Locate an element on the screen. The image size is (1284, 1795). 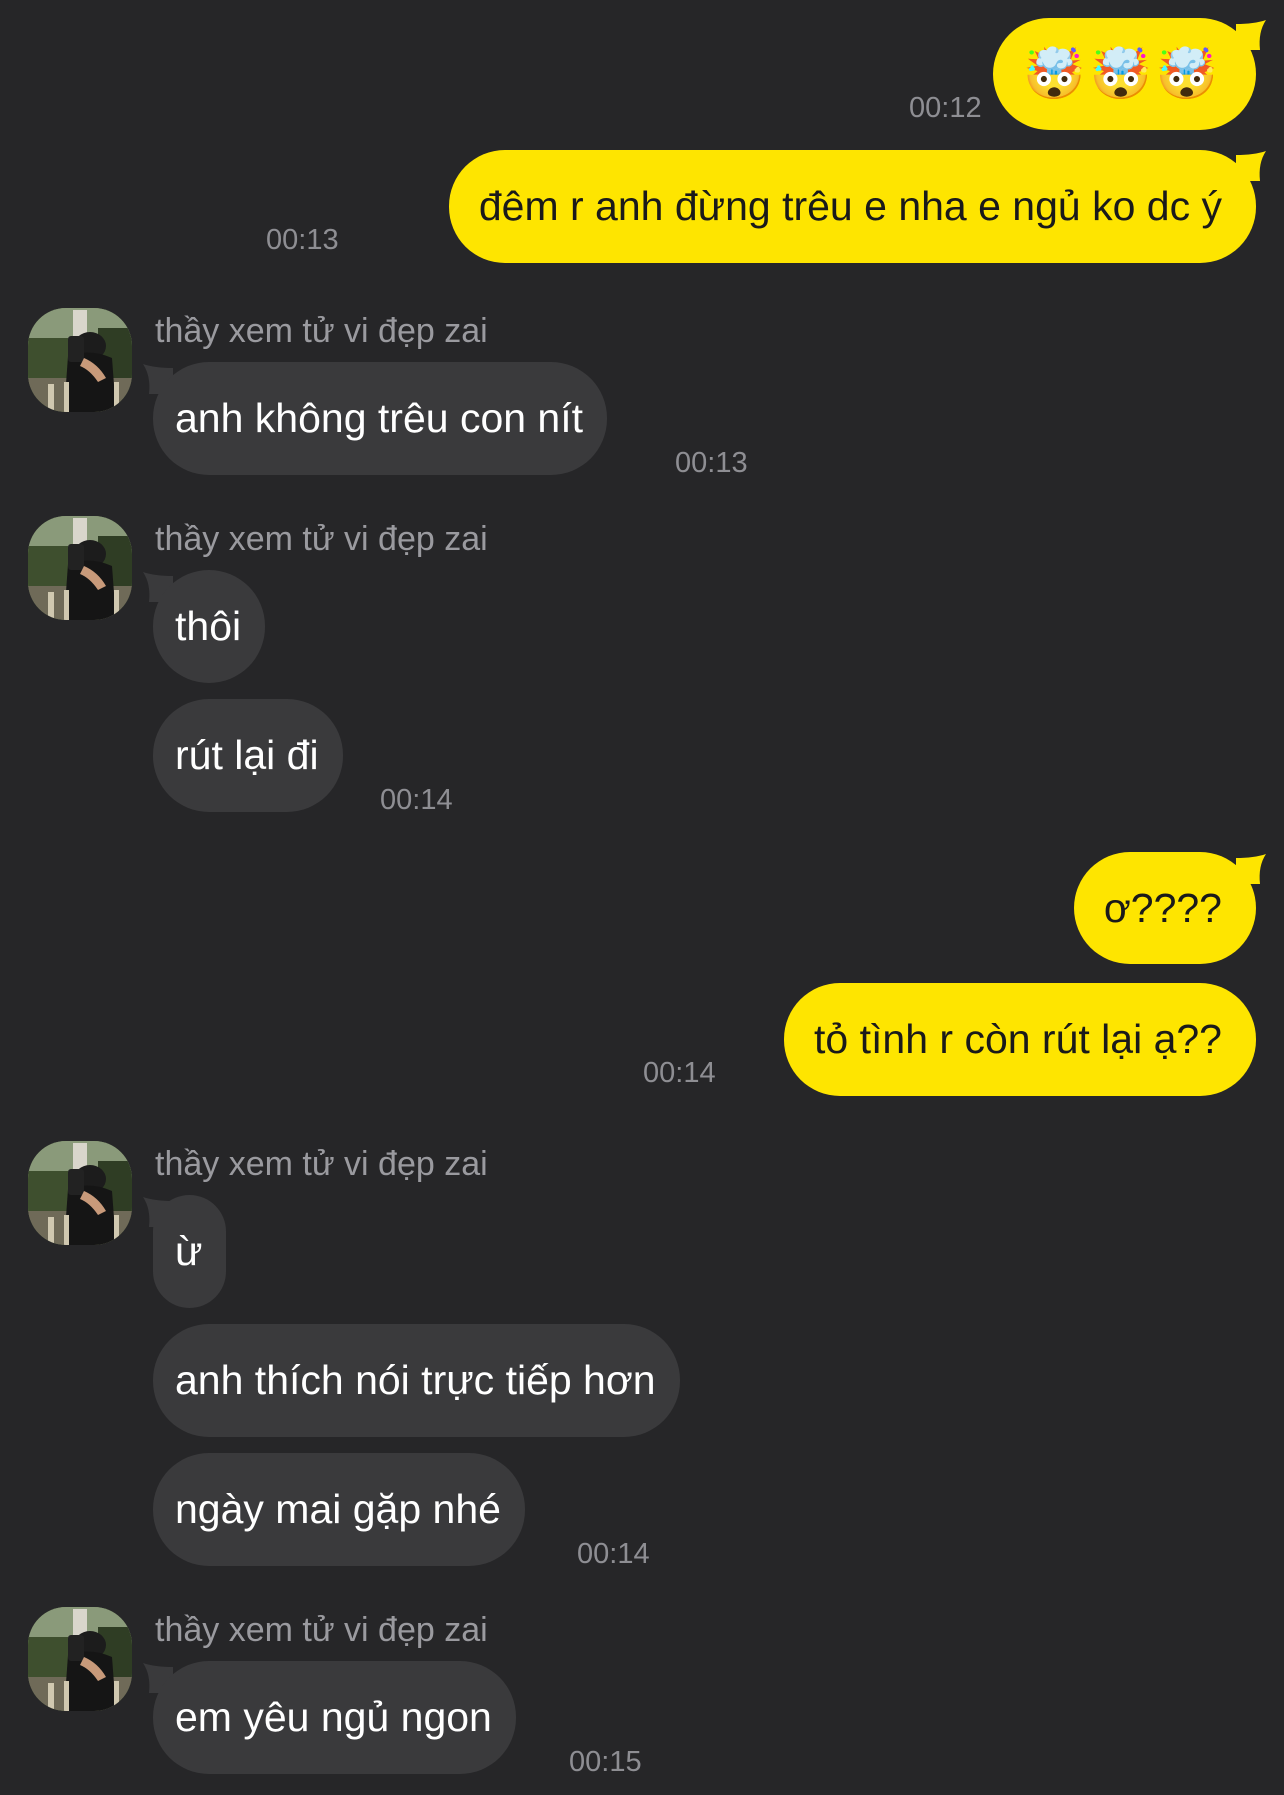
message-bubble: 🤯🤯🤯 is located at coordinates (1124, 74).